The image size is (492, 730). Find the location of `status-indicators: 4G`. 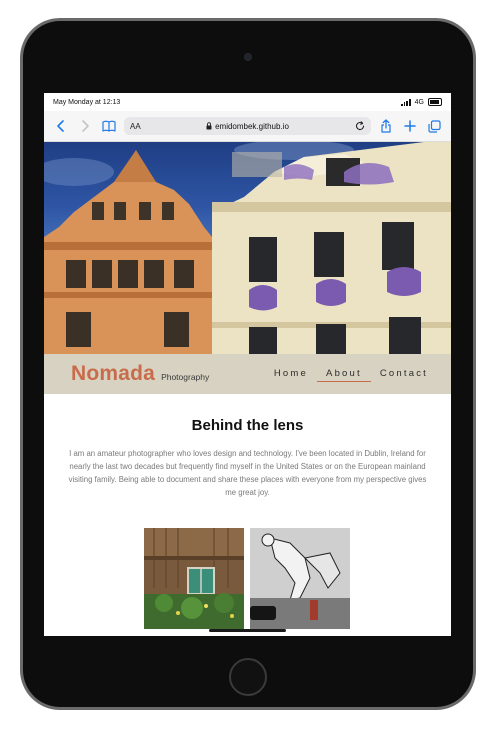

status-indicators: 4G is located at coordinates (421, 102).